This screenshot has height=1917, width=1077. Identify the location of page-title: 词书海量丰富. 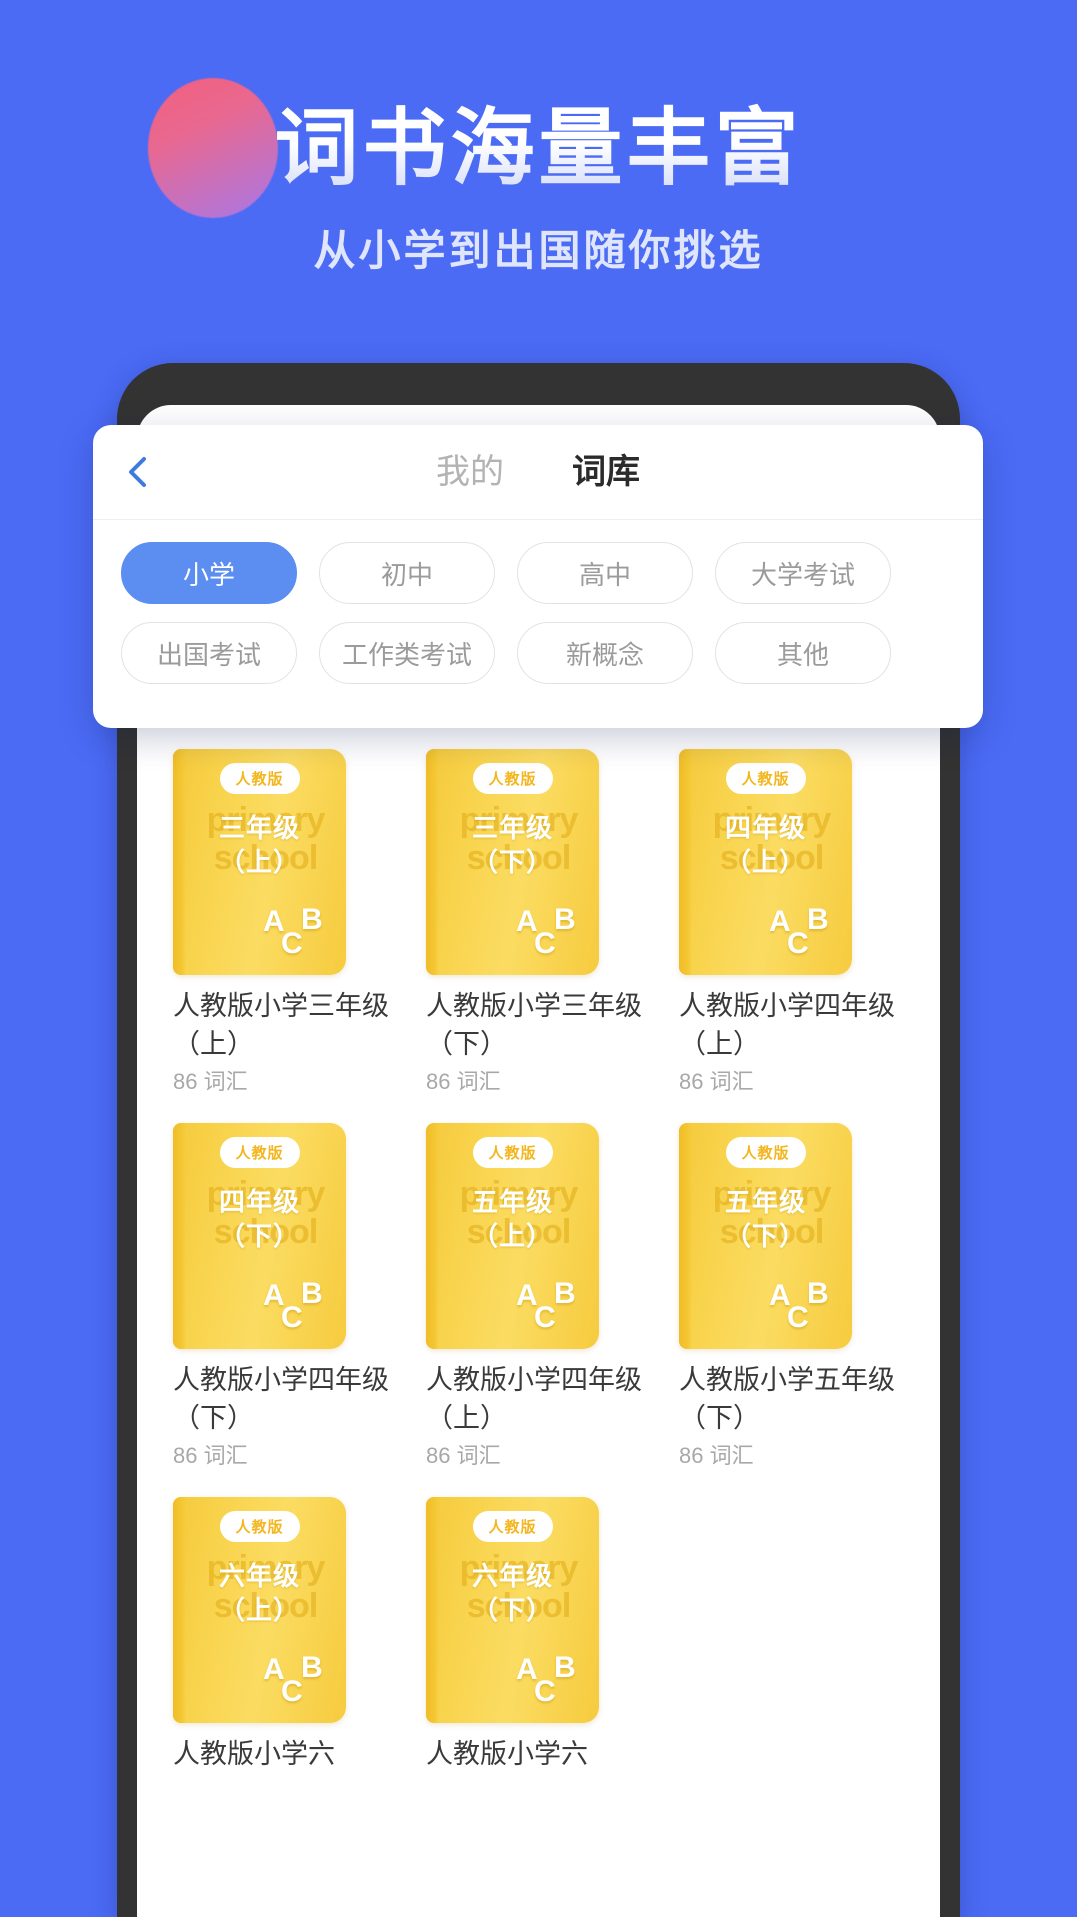
(538, 148).